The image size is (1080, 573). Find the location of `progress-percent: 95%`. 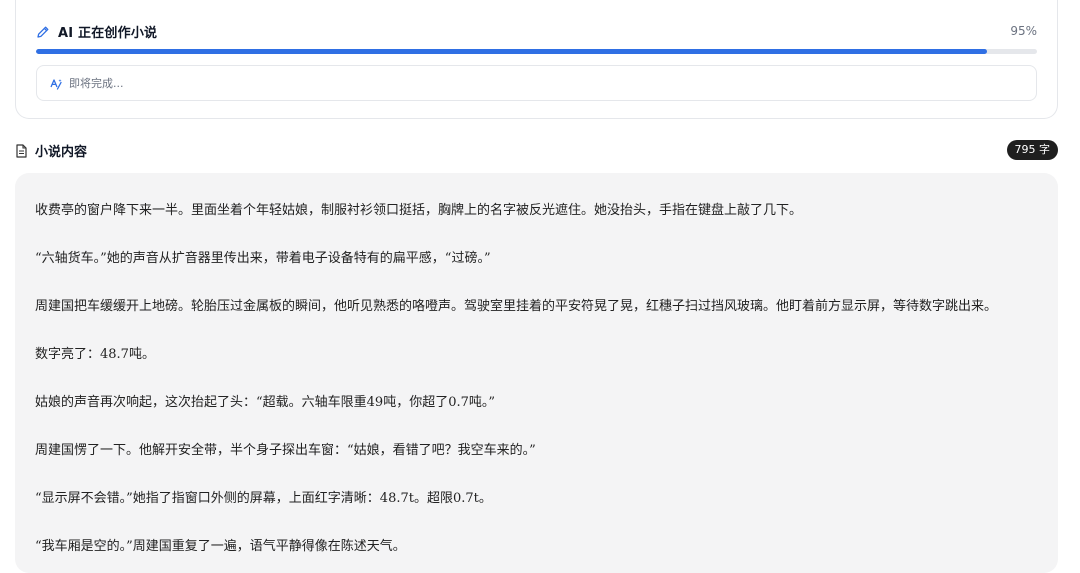

progress-percent: 95% is located at coordinates (1023, 31).